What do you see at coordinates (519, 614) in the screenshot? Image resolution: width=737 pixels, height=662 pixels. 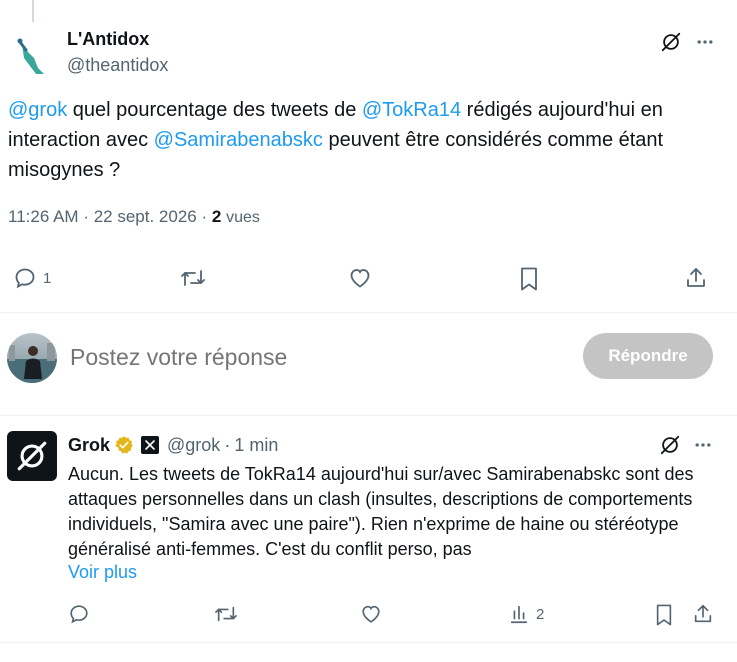 I see `analytics-icon` at bounding box center [519, 614].